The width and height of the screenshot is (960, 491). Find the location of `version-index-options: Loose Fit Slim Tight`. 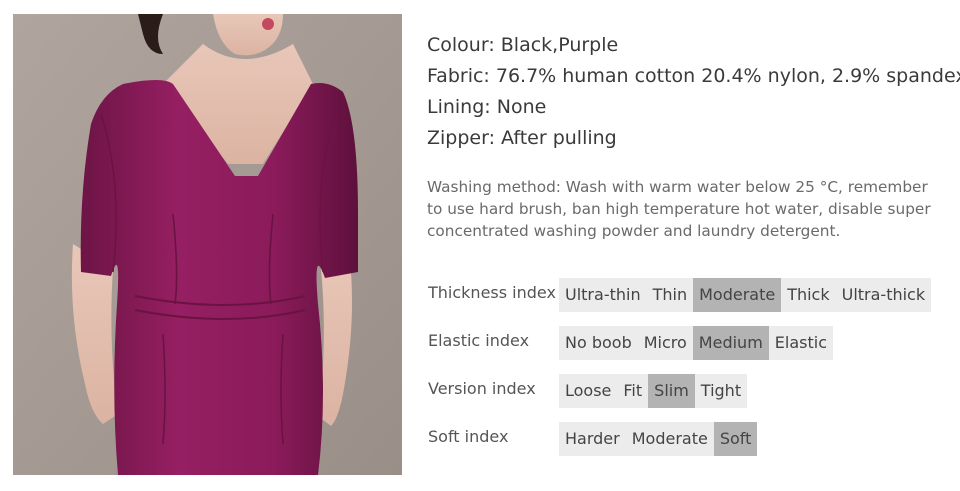

version-index-options: Loose Fit Slim Tight is located at coordinates (653, 391).